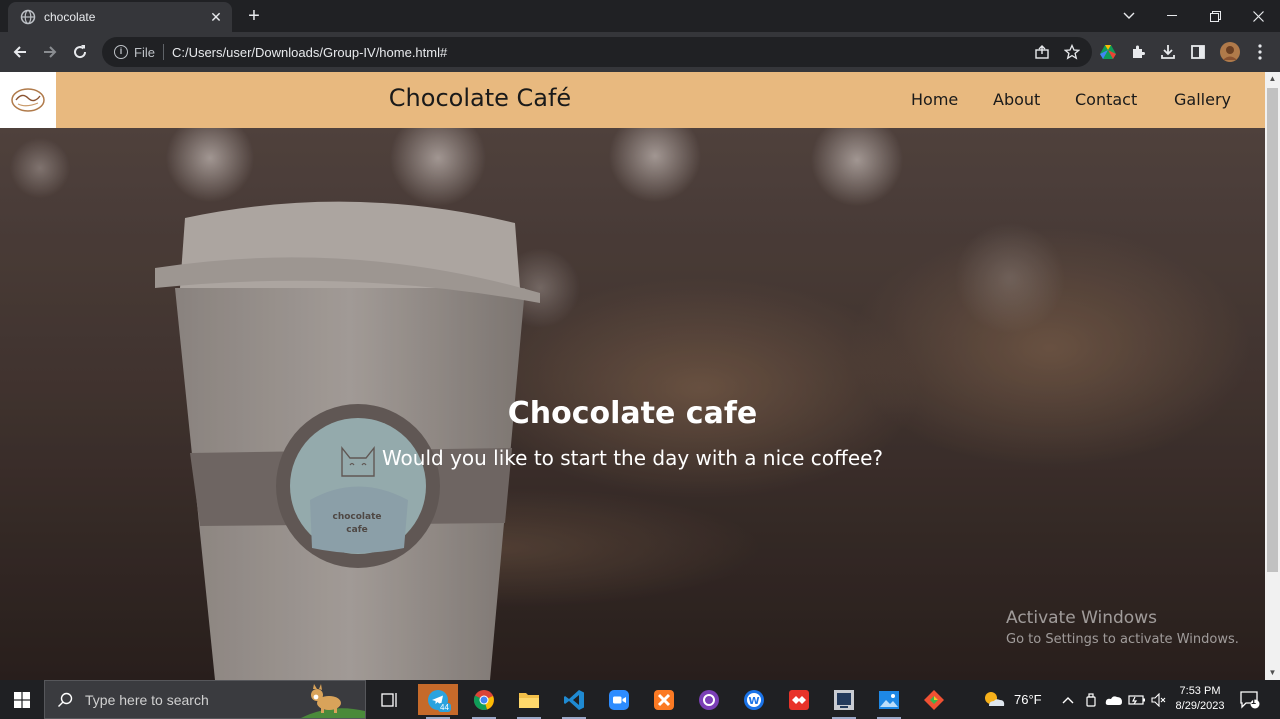  Describe the element at coordinates (444, 707) in the screenshot. I see `telegram-badge: 44` at that location.